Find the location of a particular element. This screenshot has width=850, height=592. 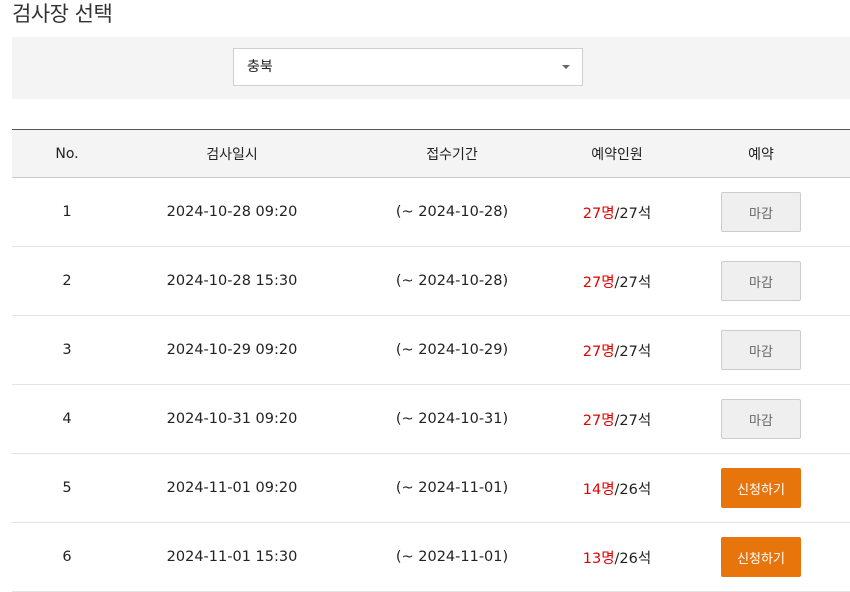

reserved-count: 14명 is located at coordinates (598, 489).